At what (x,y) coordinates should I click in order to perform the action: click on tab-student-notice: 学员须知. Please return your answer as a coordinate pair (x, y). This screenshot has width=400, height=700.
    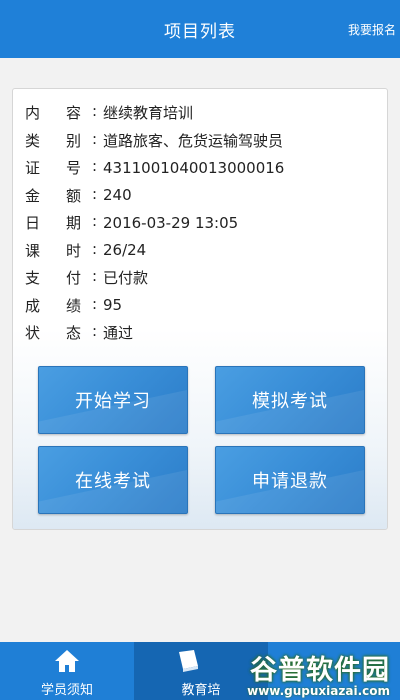
    Looking at the image, I should click on (67, 671).